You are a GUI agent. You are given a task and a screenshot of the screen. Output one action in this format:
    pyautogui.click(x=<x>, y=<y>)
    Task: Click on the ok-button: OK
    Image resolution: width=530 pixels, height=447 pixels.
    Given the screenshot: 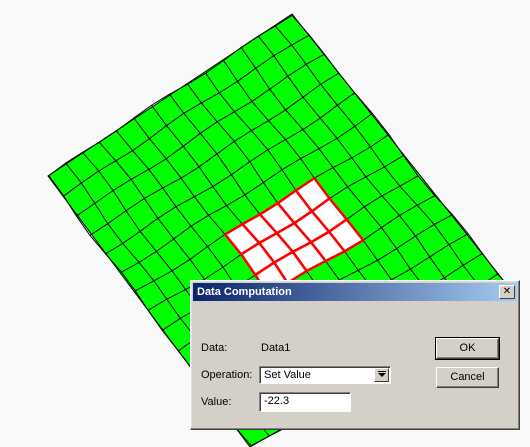 What is the action you would take?
    pyautogui.click(x=467, y=348)
    